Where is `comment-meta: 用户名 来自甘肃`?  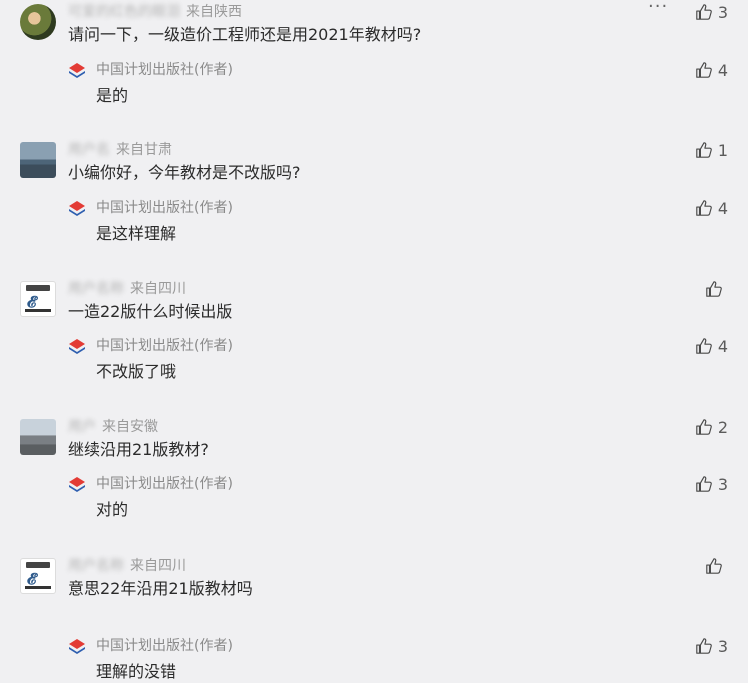 comment-meta: 用户名 来自甘肃 is located at coordinates (120, 150).